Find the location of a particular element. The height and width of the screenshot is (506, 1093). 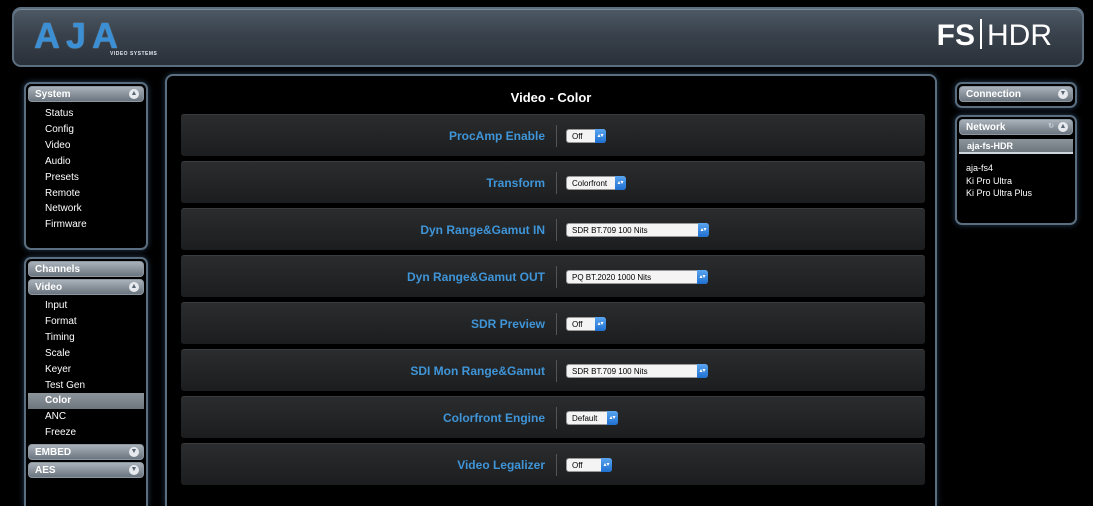

network-title: Network is located at coordinates (986, 127).